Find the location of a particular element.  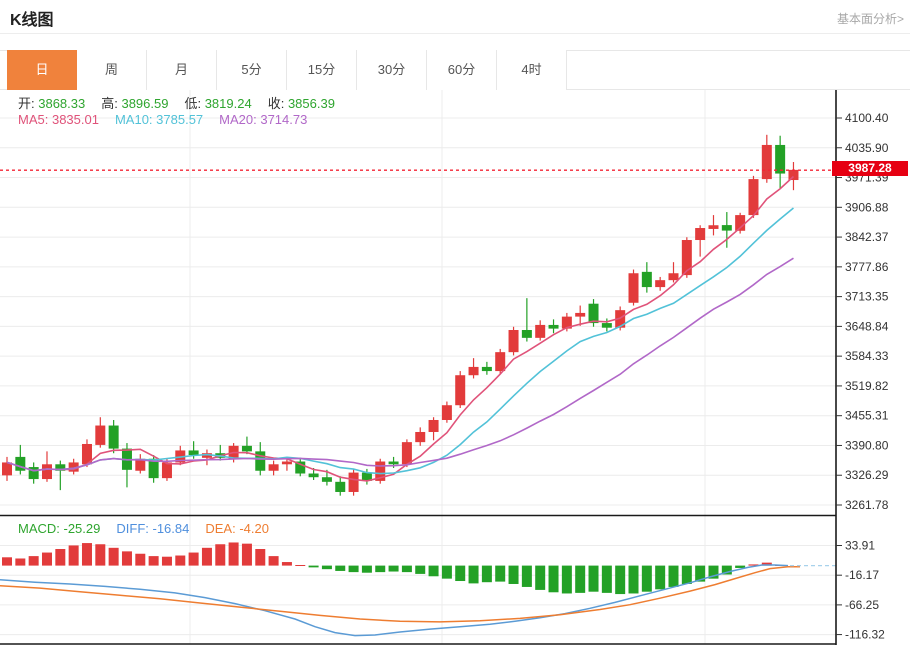

period-tab-bar: 日周月 5分 15分 30分 60分 4时 is located at coordinates (287, 70).